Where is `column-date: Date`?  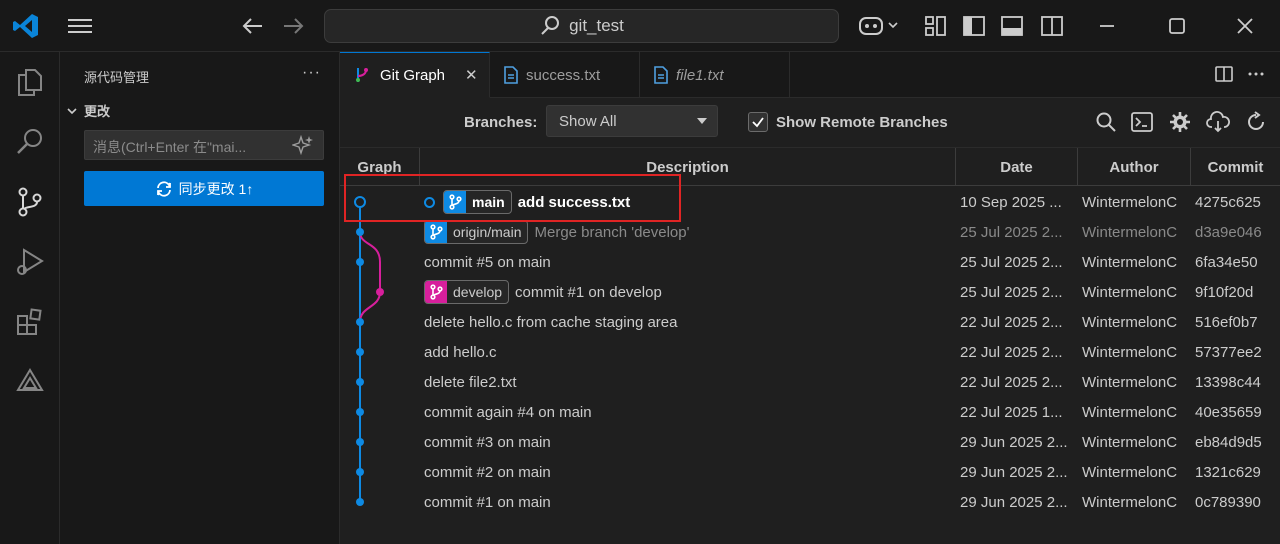
column-date: Date is located at coordinates (1017, 167).